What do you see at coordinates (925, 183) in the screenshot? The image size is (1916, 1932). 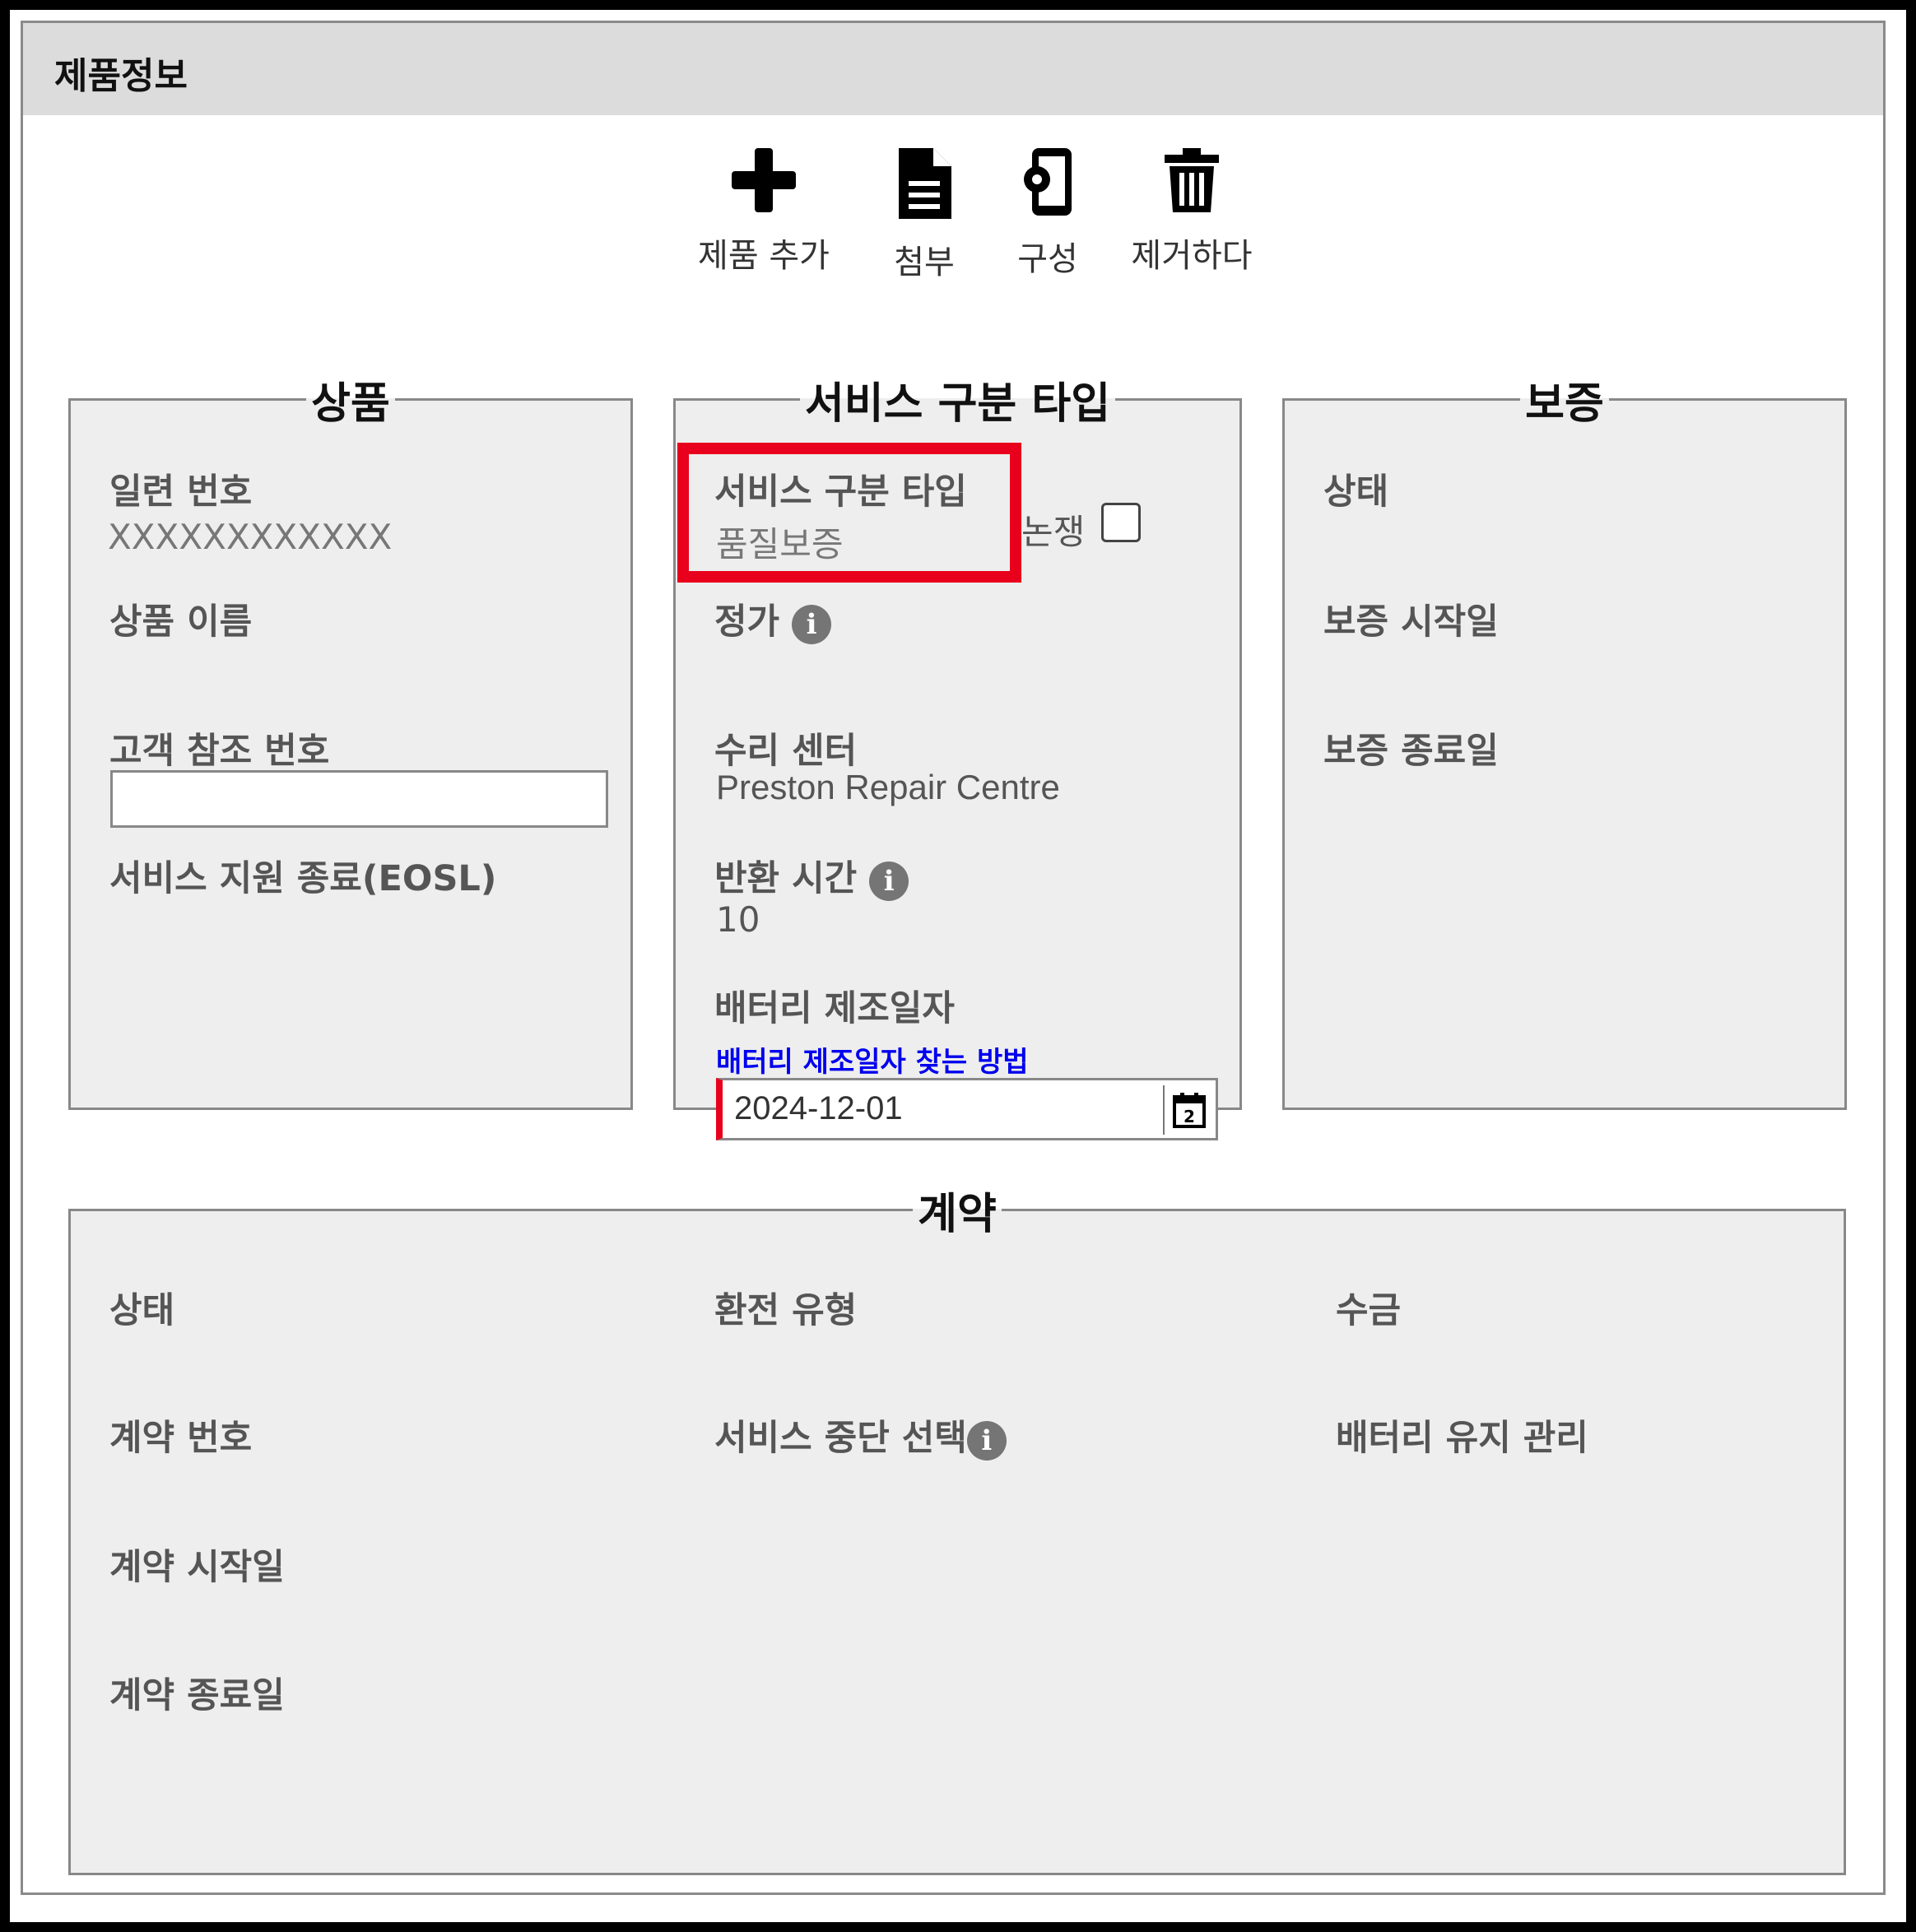 I see `document-icon` at bounding box center [925, 183].